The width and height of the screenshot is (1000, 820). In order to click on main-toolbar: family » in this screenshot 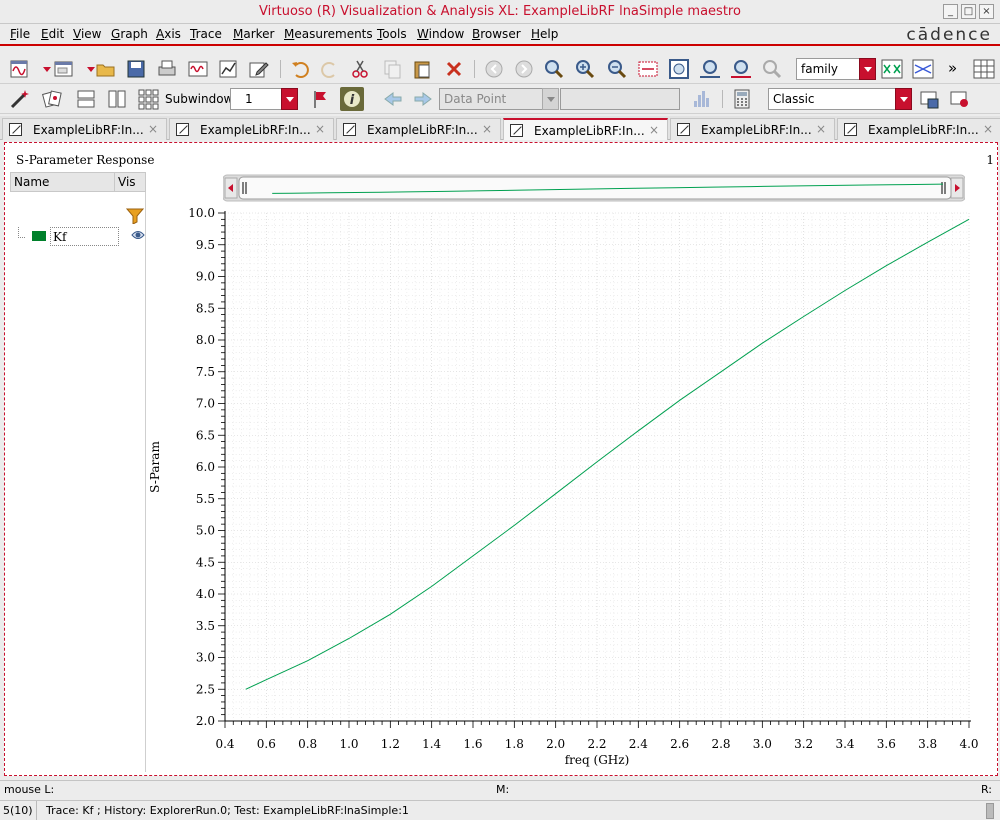, I will do `click(500, 69)`.